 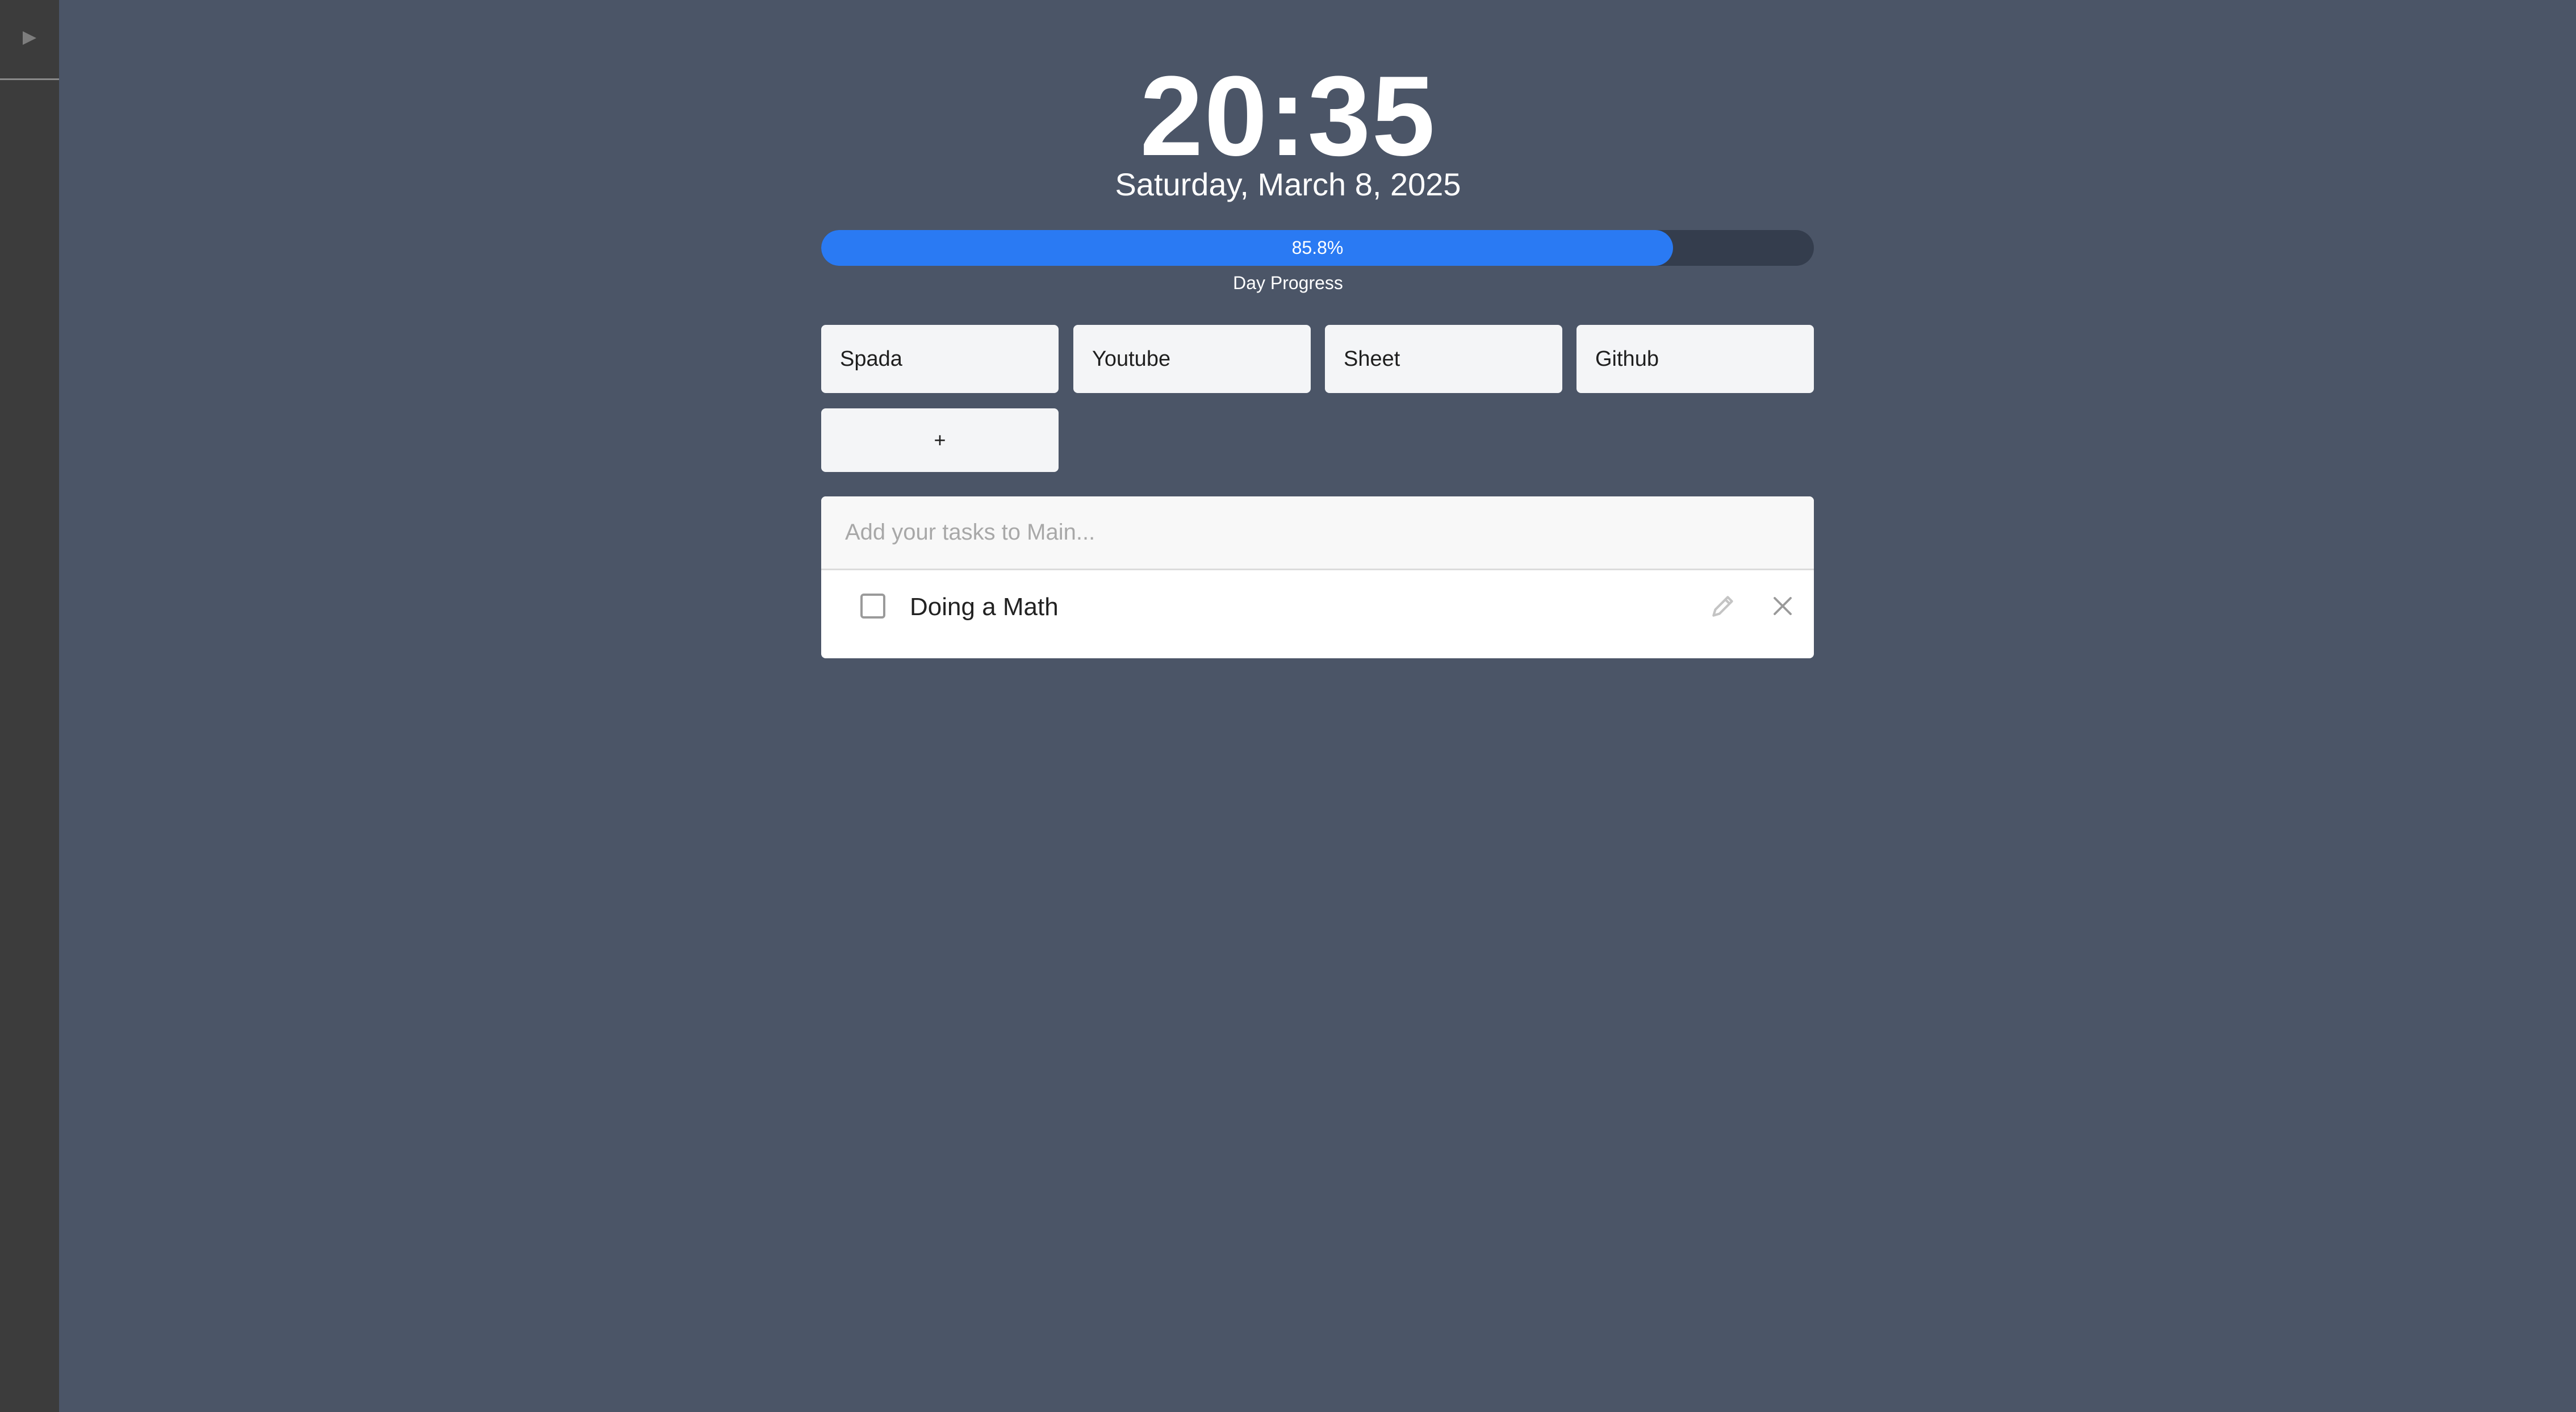 What do you see at coordinates (29, 706) in the screenshot?
I see `sidebar` at bounding box center [29, 706].